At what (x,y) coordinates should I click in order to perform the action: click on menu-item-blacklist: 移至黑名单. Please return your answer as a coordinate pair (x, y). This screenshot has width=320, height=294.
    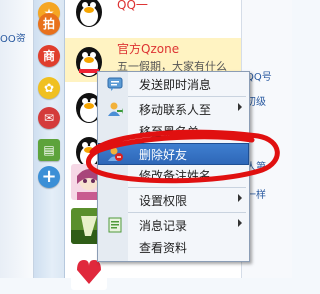
    Looking at the image, I should click on (173, 131).